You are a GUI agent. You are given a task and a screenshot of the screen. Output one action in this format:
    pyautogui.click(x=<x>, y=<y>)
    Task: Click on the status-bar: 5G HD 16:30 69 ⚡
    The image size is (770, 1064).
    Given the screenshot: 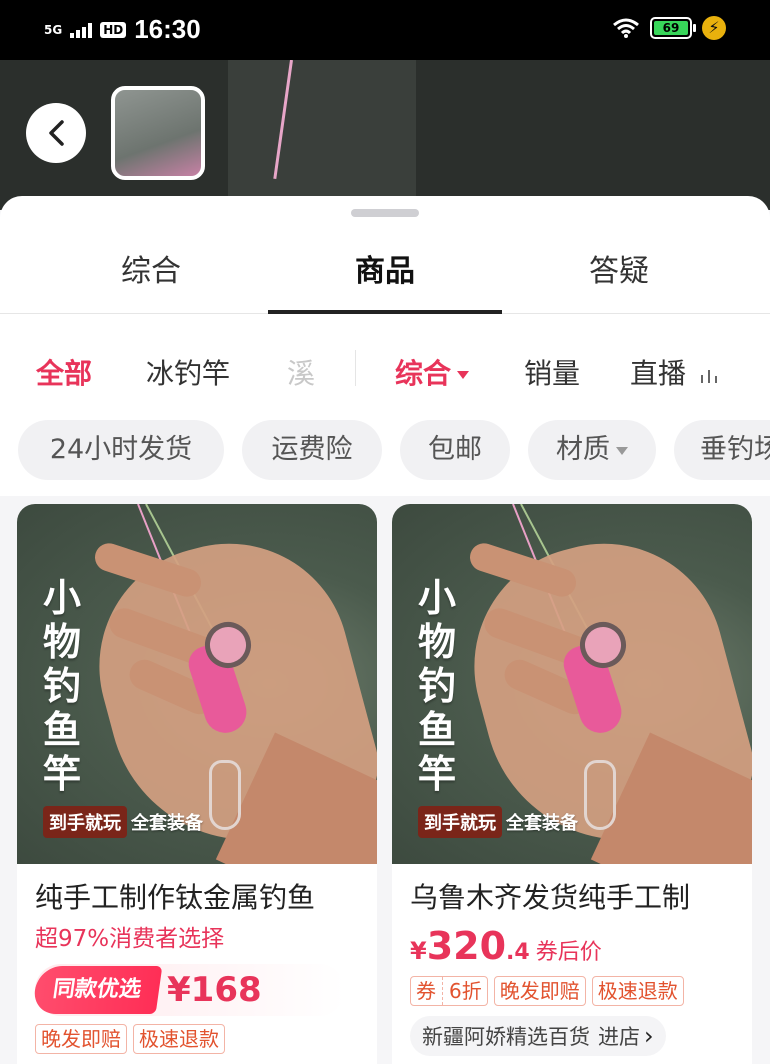 What is the action you would take?
    pyautogui.click(x=385, y=30)
    